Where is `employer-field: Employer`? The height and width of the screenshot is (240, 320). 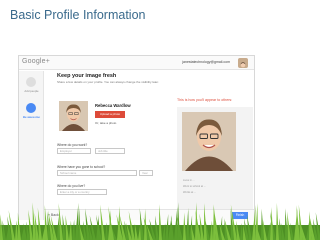 employer-field: Employer is located at coordinates (74, 151).